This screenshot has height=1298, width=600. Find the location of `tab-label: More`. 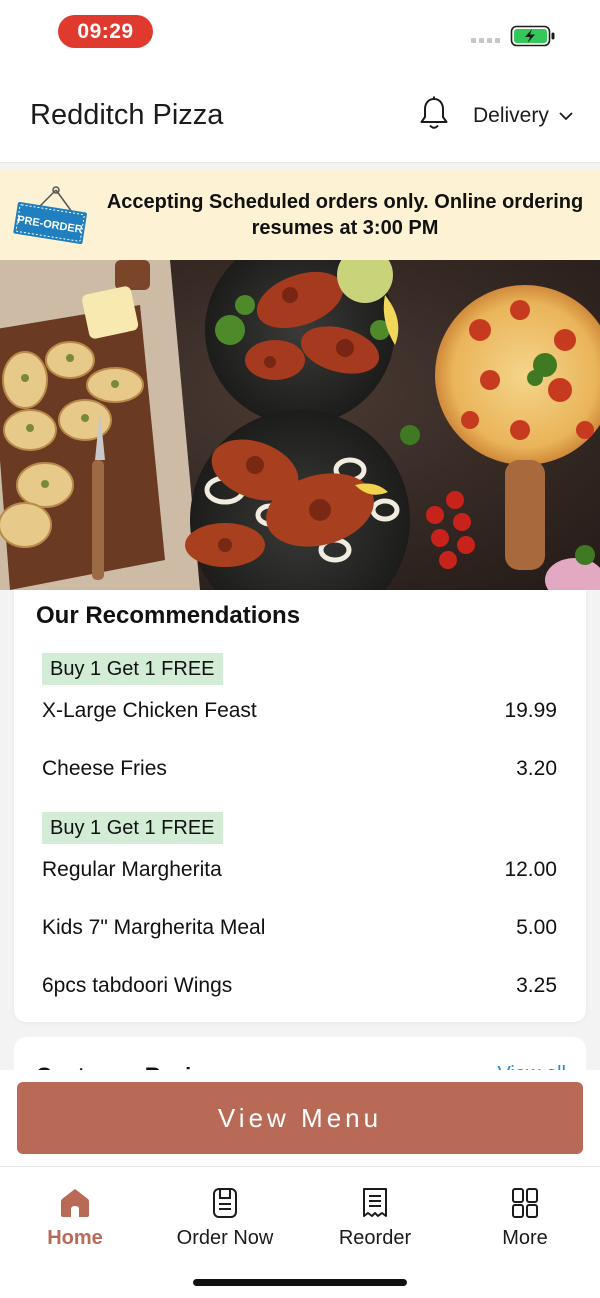

tab-label: More is located at coordinates (525, 1238).